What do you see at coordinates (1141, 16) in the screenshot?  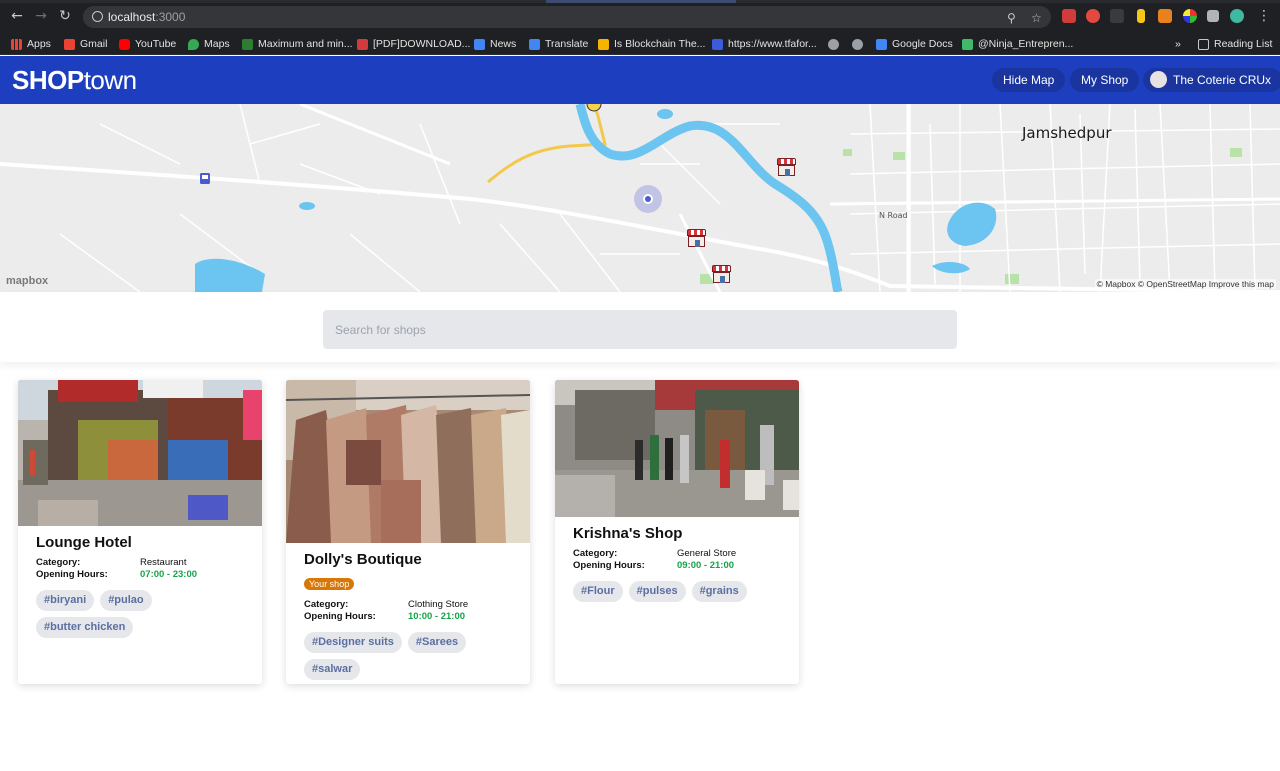 I see `lightning-icon` at bounding box center [1141, 16].